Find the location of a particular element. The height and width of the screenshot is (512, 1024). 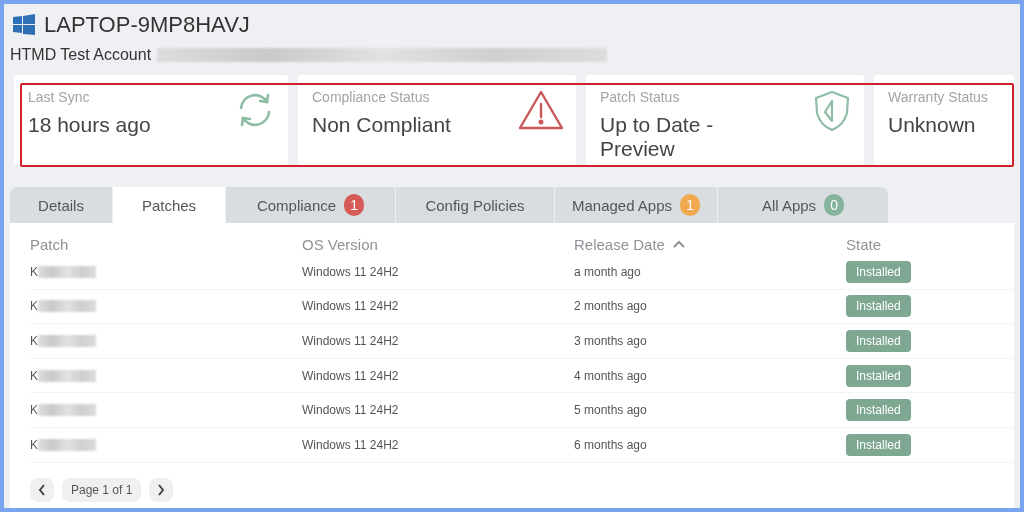

tab: Managed Apps 1 is located at coordinates (636, 205).